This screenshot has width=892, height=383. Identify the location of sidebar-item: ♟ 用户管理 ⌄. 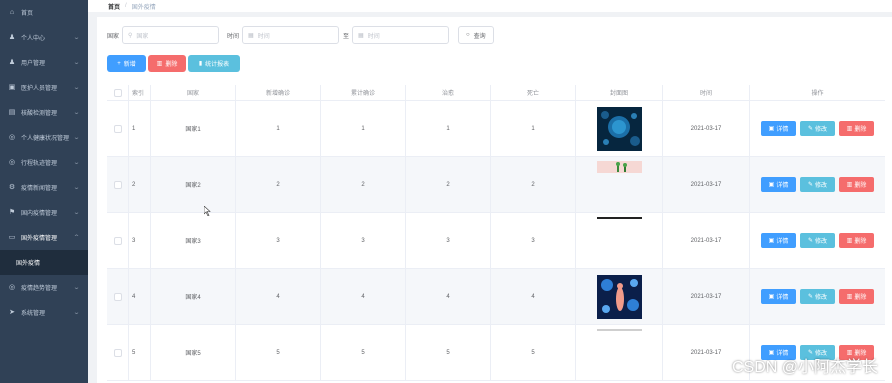
(44, 62).